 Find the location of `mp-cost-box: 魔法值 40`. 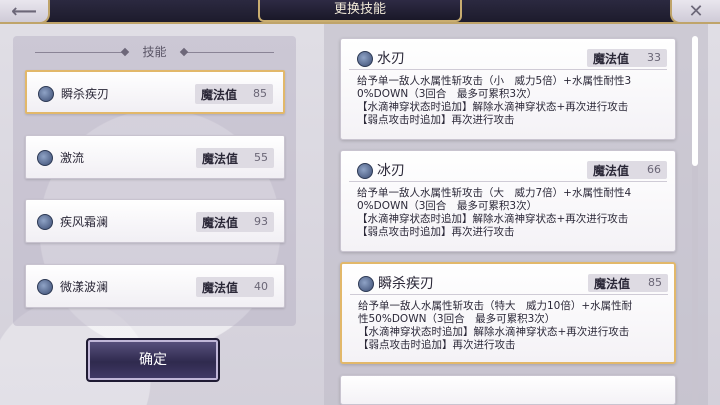

mp-cost-box: 魔法值 40 is located at coordinates (235, 287).